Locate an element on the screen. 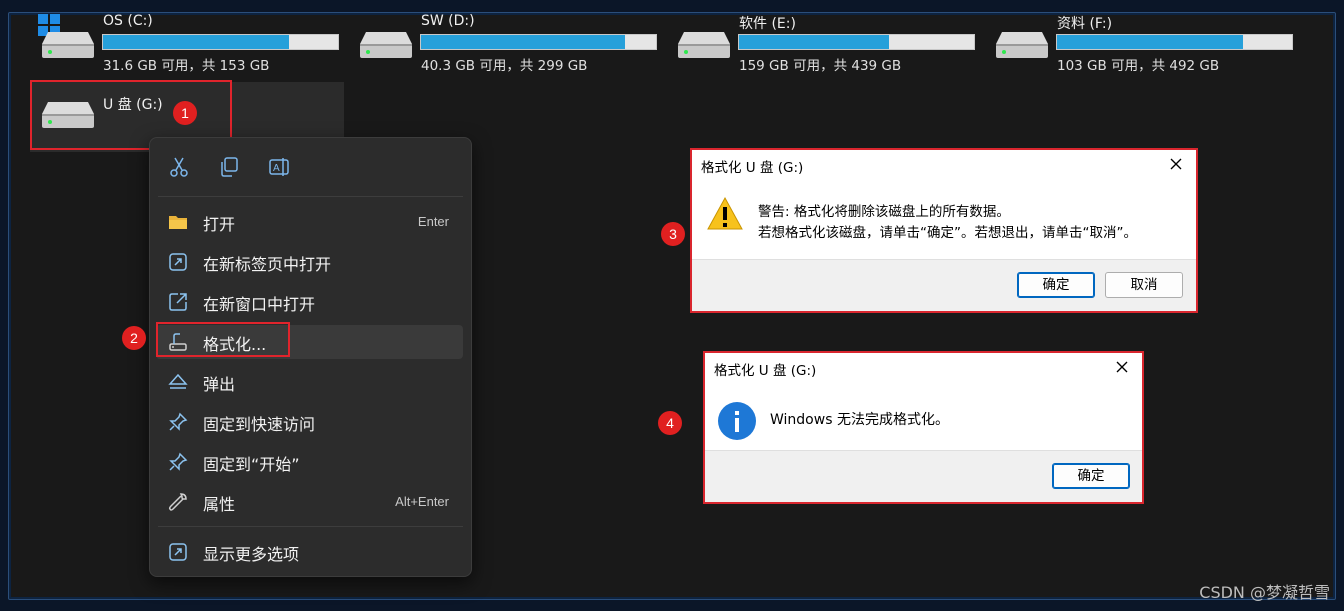 This screenshot has width=1344, height=611. menu-item-label: 在新窗口中打开 is located at coordinates (259, 304).